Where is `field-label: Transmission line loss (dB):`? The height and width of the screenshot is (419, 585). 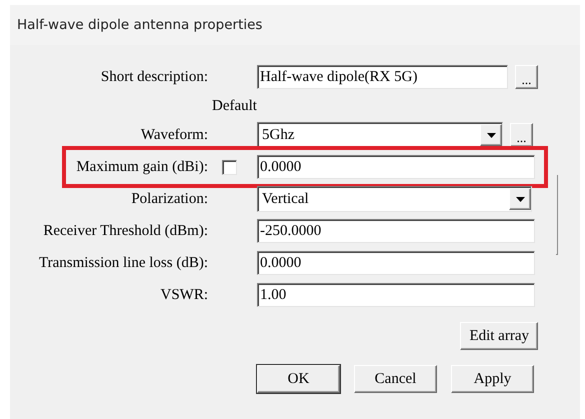
field-label: Transmission line loss (dB): is located at coordinates (123, 263).